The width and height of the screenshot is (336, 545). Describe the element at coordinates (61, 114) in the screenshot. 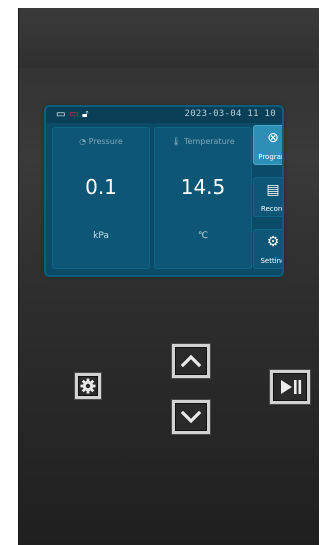

I see `tray-icon: ▭` at that location.